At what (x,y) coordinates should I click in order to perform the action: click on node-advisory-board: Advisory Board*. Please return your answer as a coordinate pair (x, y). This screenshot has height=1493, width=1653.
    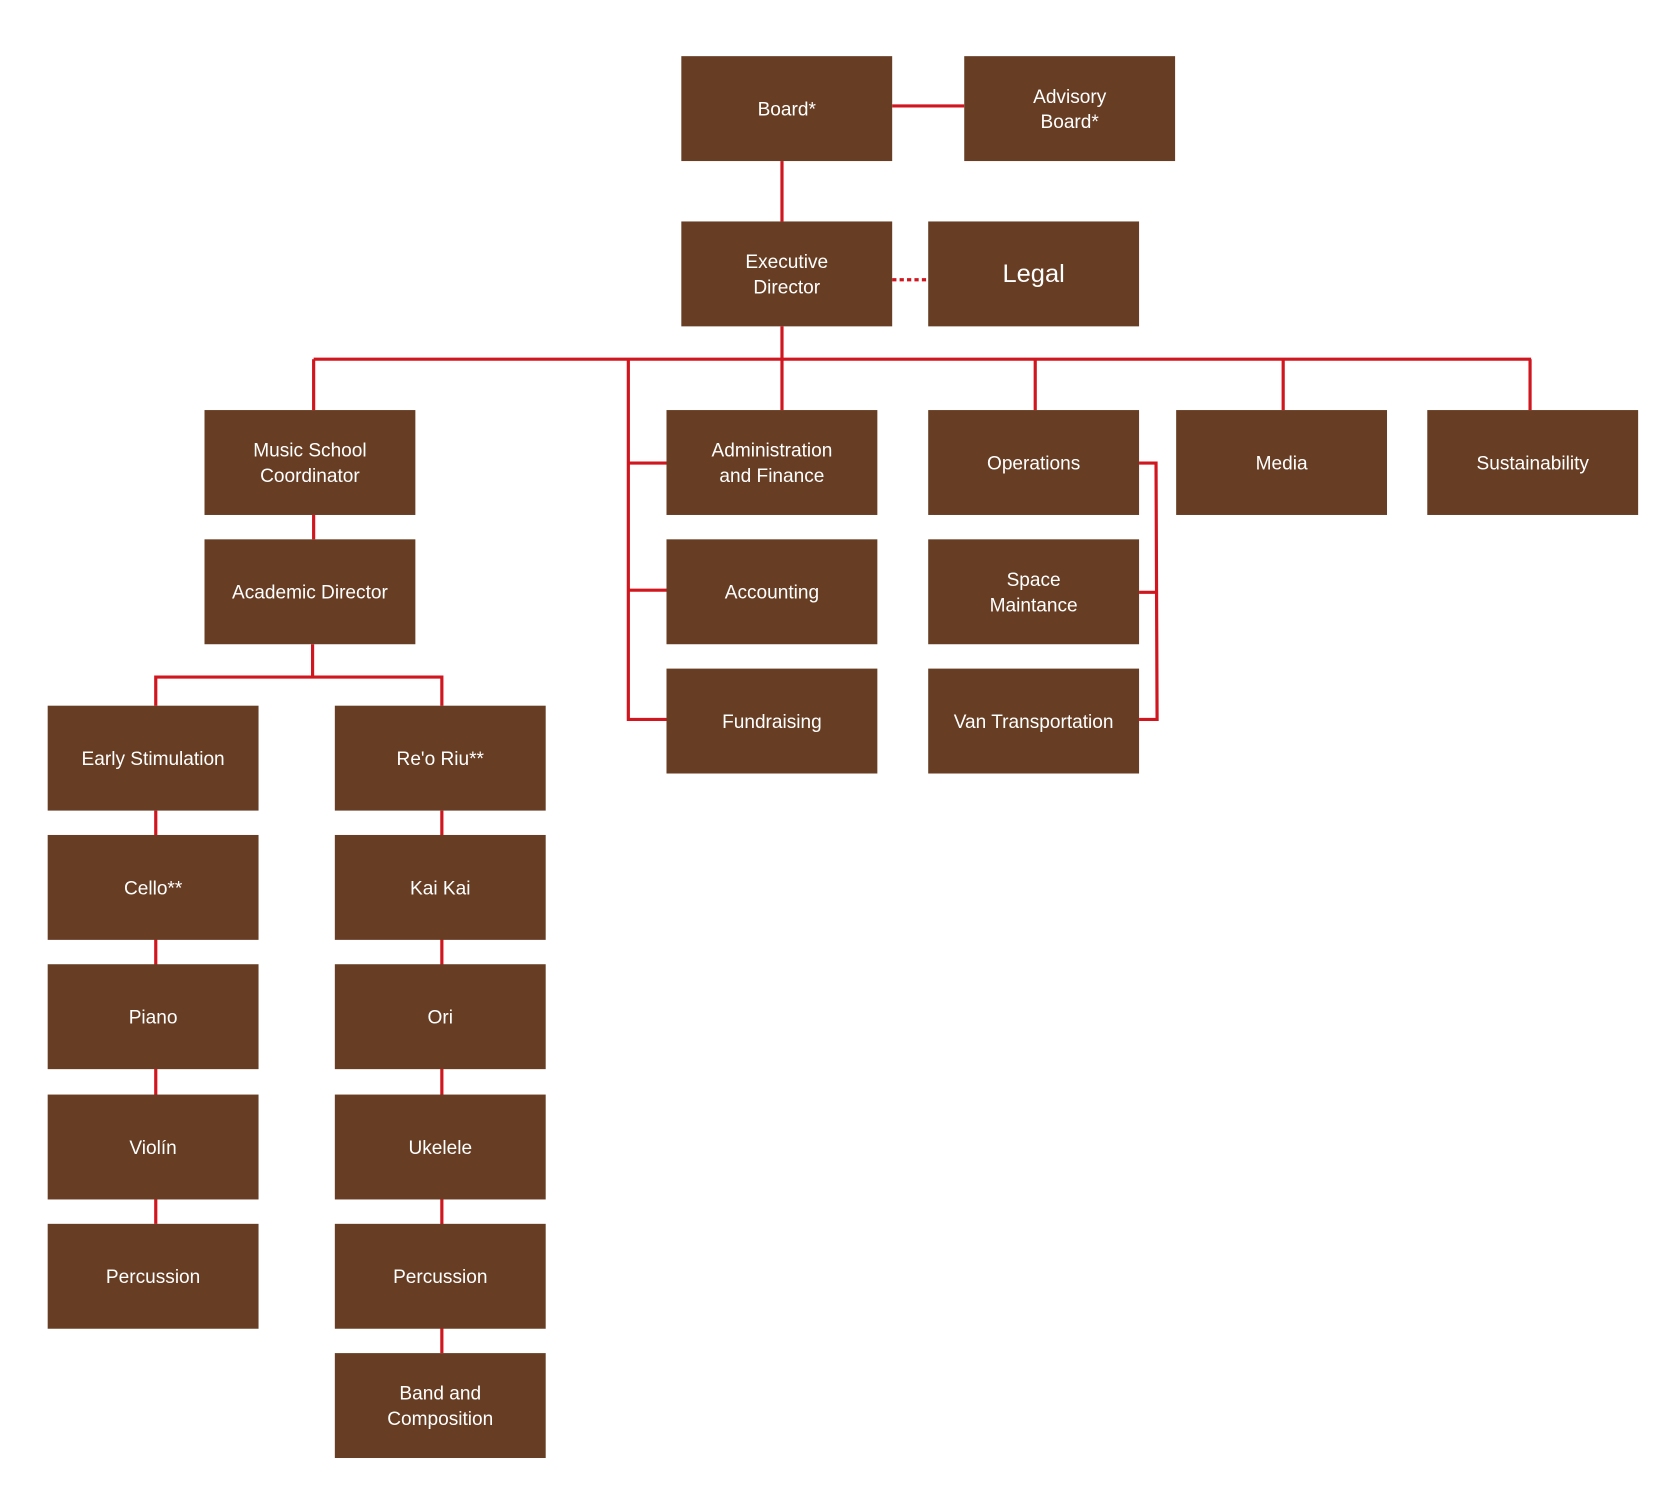
    Looking at the image, I should click on (1070, 109).